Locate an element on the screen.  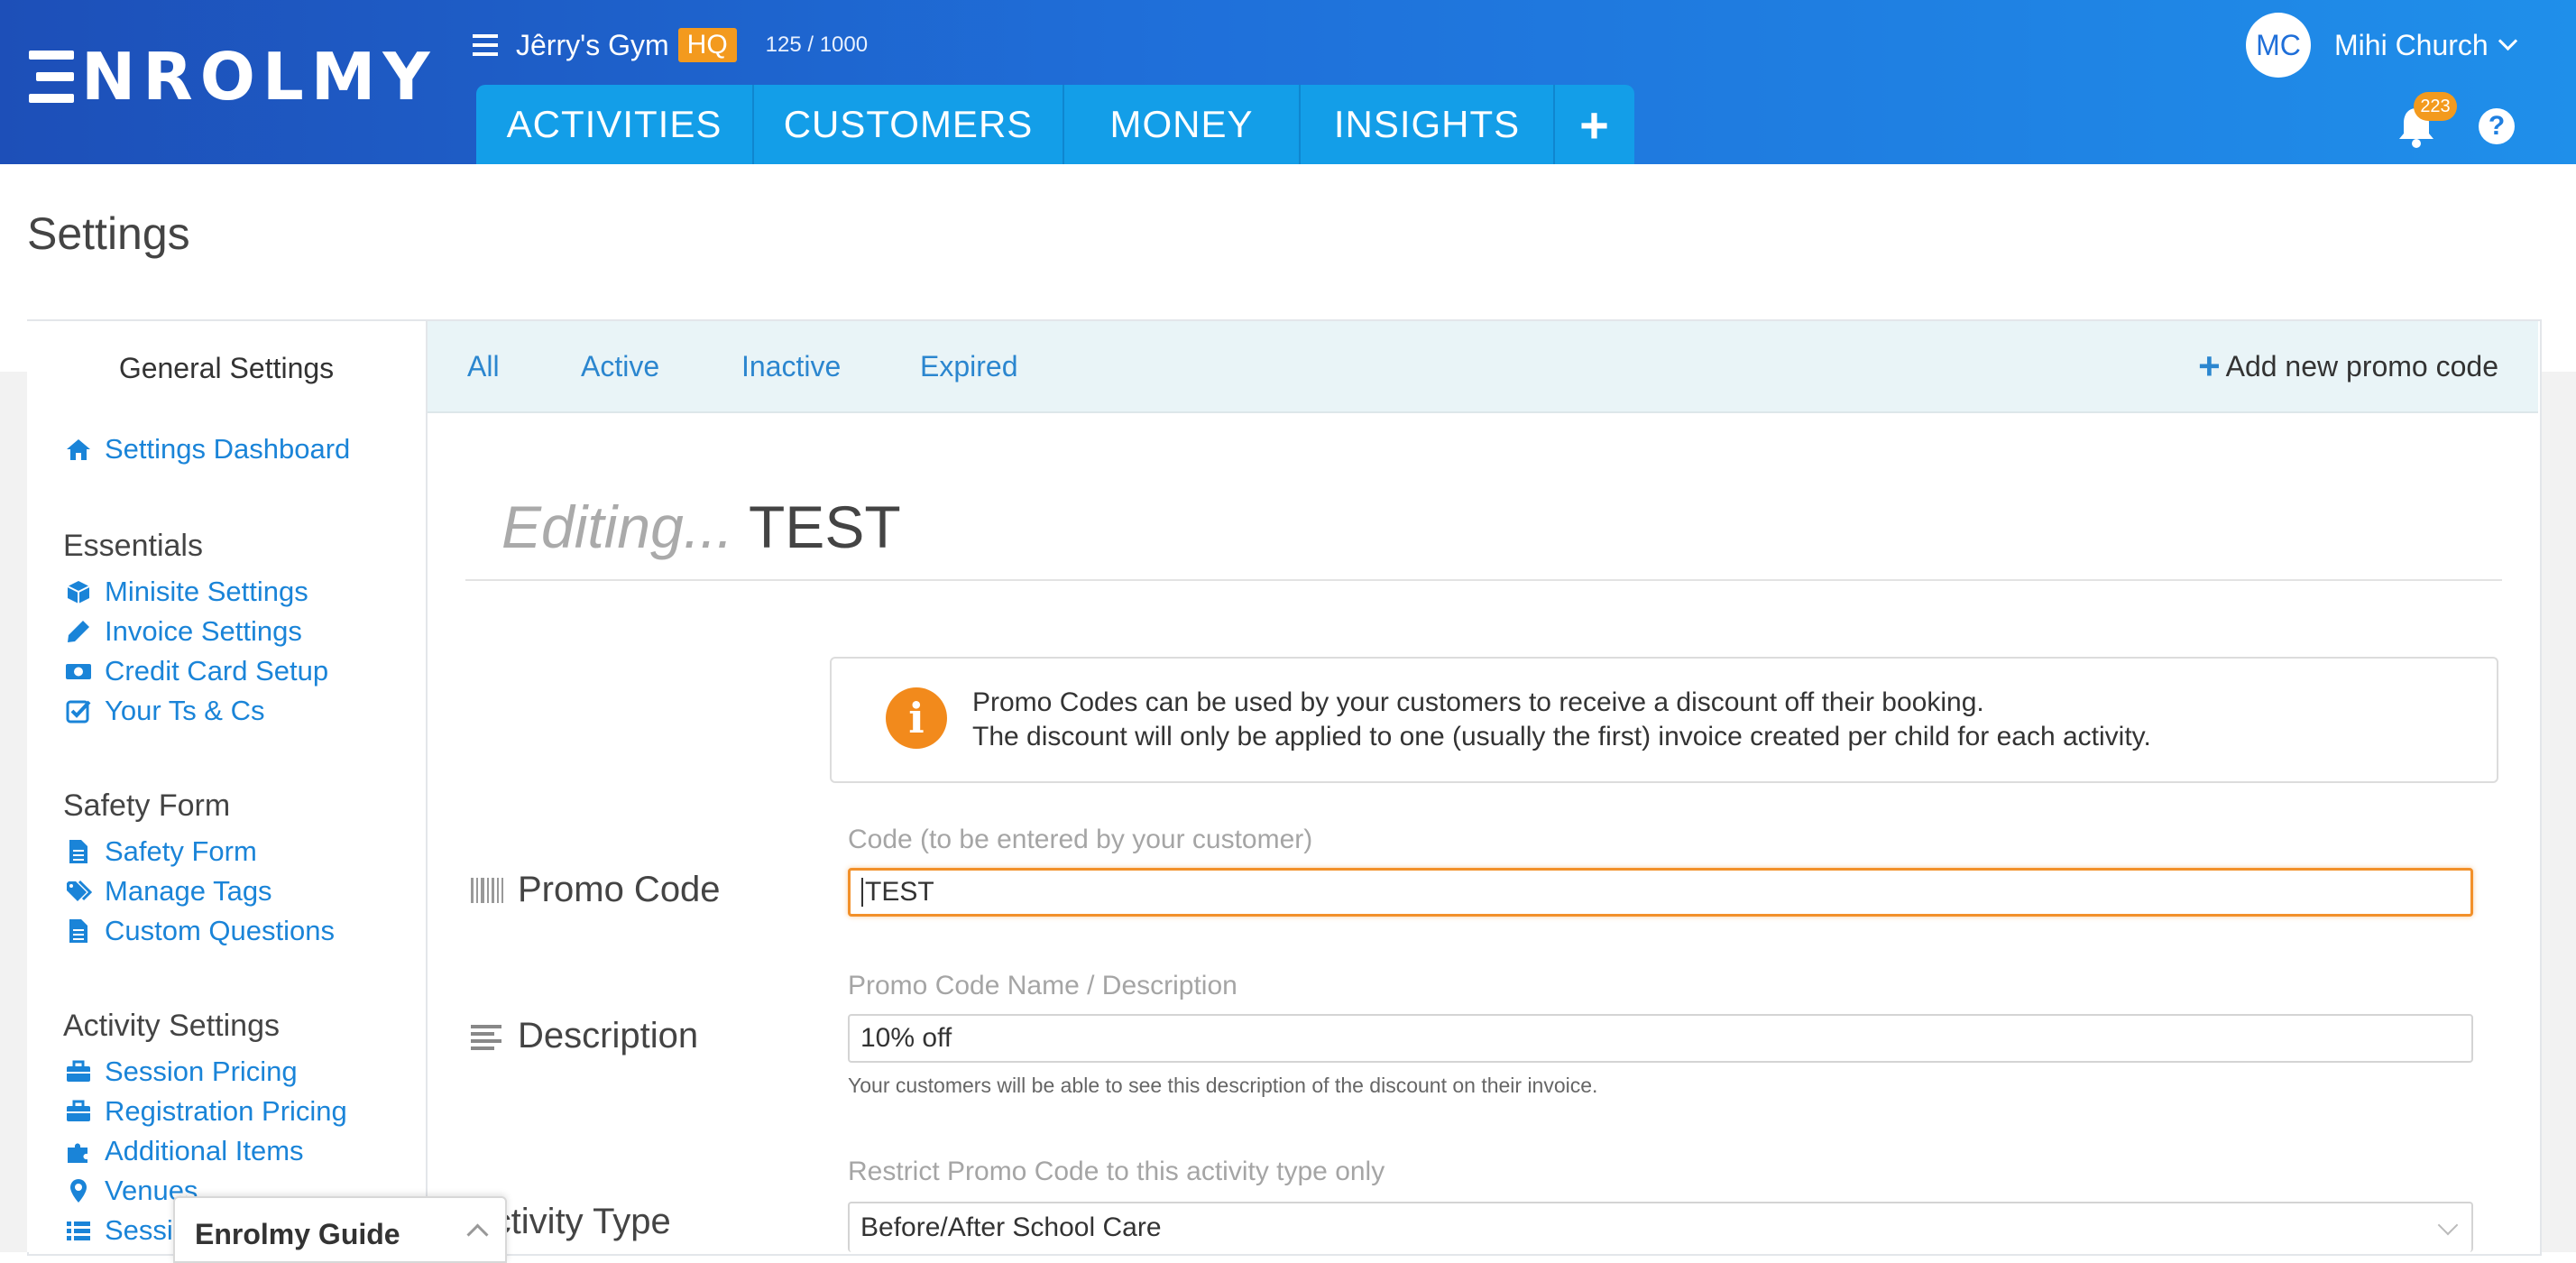
sidebar-item-your-ts-and-cs: Your Ts & Cs is located at coordinates (164, 711).